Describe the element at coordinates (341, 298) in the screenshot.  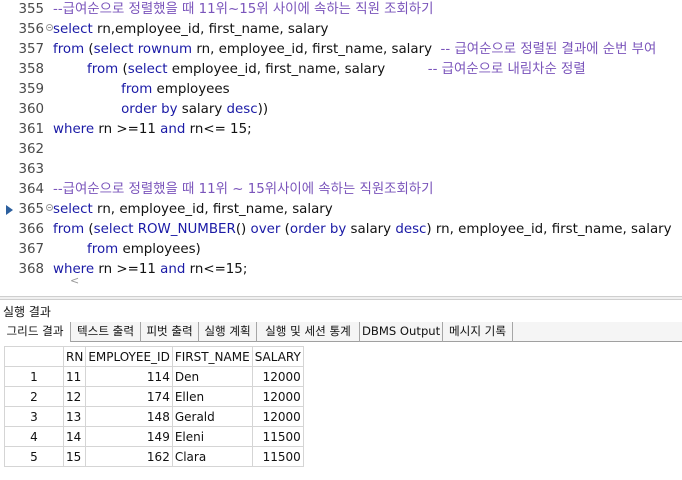
I see `panel-splitter` at that location.